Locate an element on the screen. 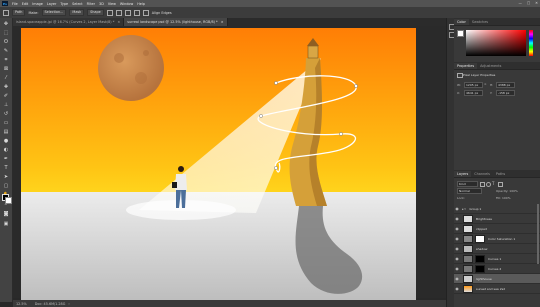 The width and height of the screenshot is (540, 307). height-field: 4388 px is located at coordinates (505, 85).